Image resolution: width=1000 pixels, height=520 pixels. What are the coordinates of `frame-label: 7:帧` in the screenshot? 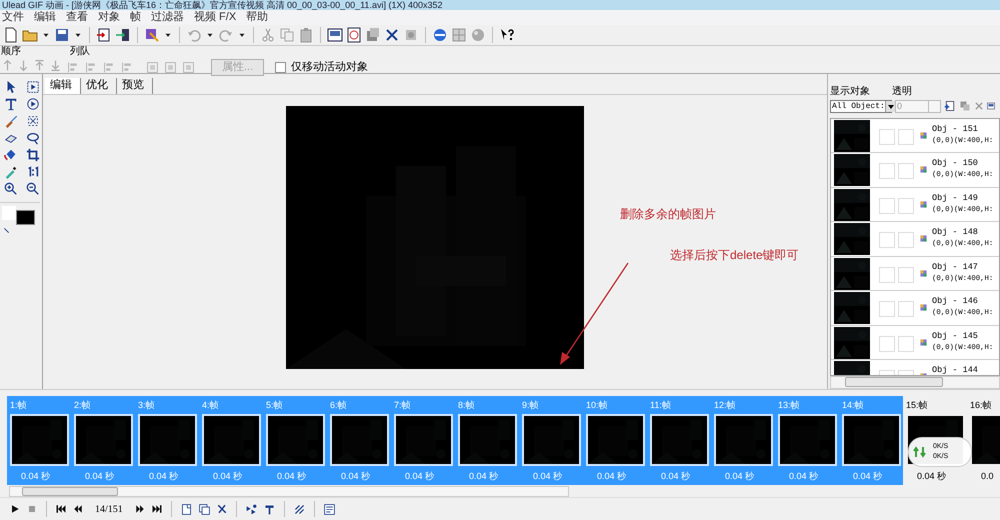 It's located at (402, 405).